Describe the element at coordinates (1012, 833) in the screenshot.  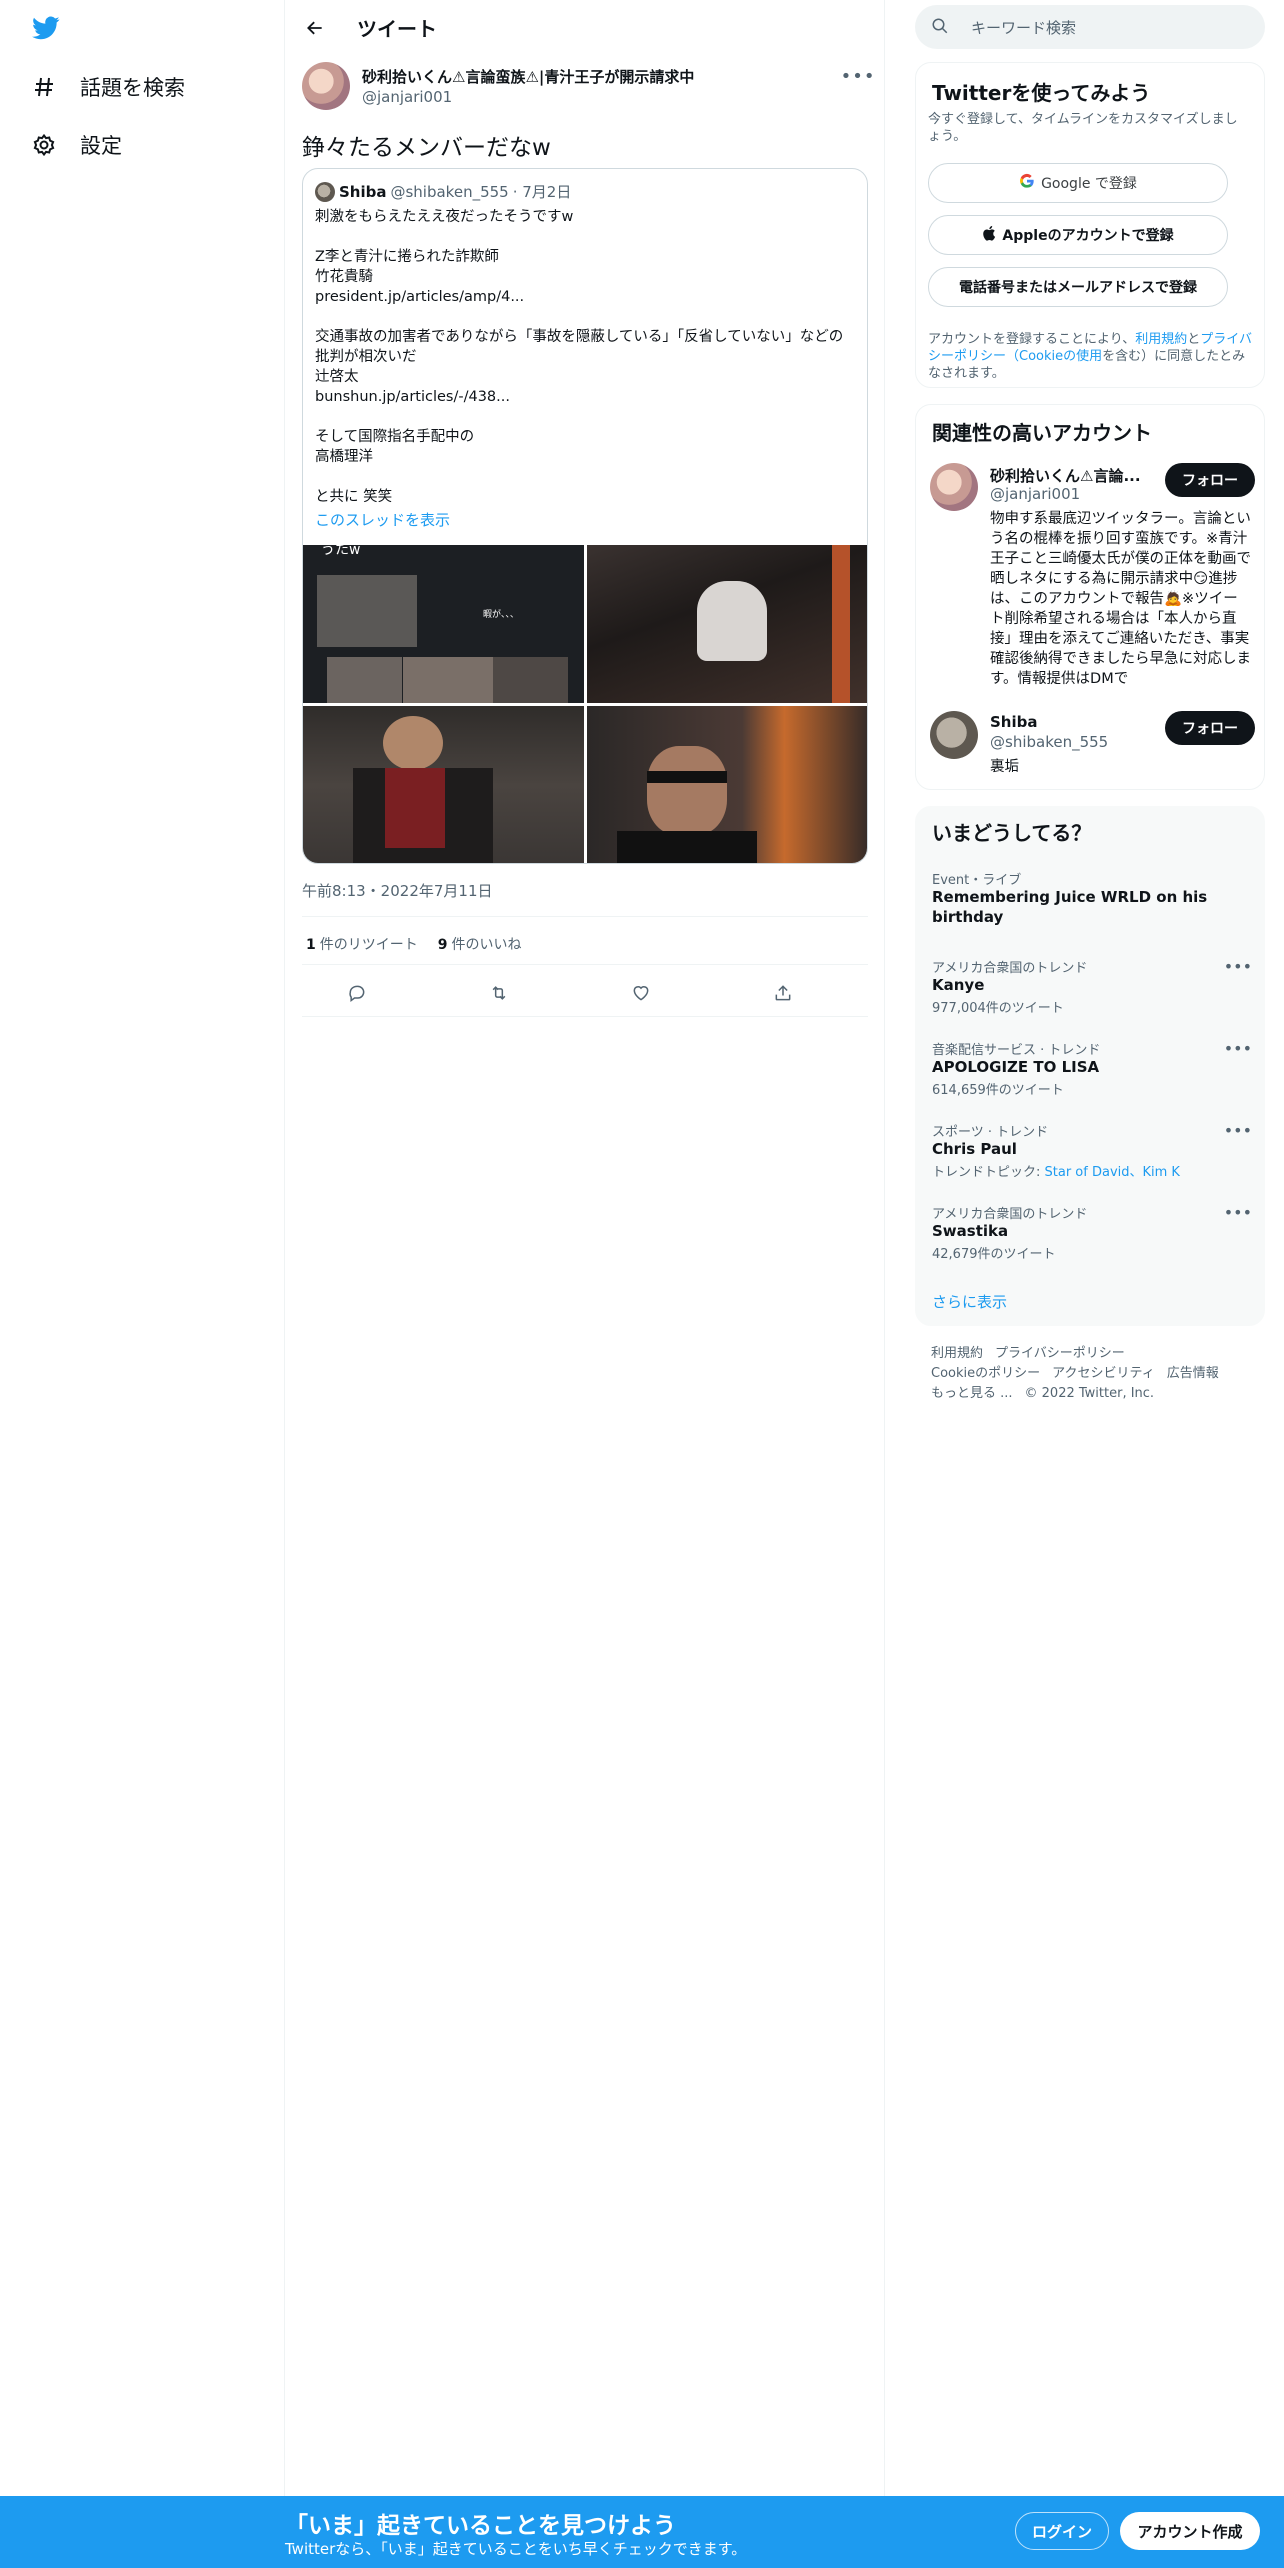
I see `trends-title: いまどうしてる？` at that location.